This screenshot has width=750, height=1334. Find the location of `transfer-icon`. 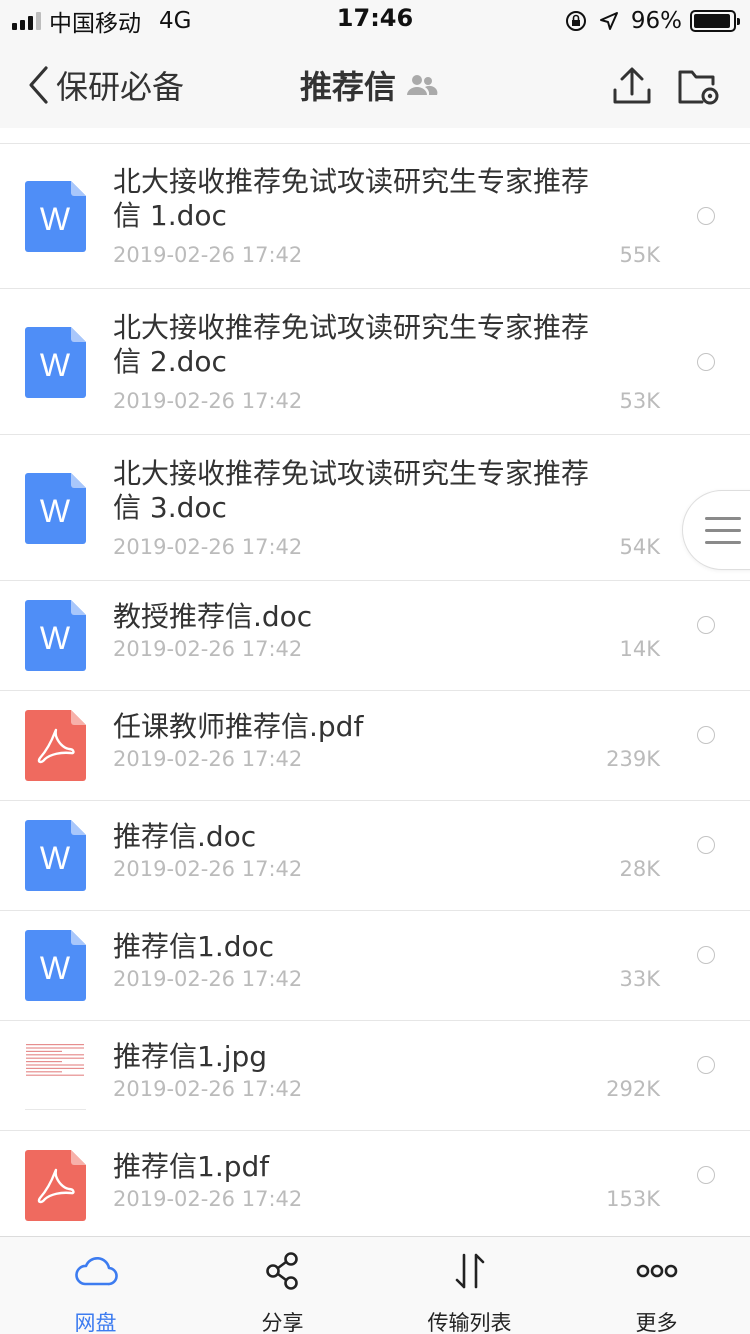

transfer-icon is located at coordinates (470, 1271).